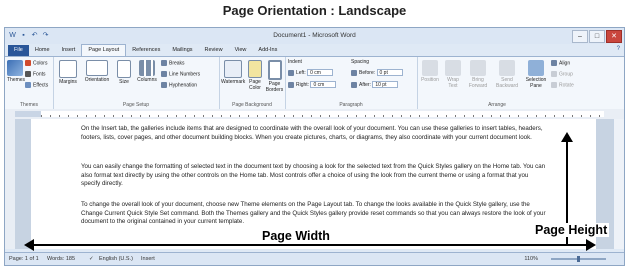 The height and width of the screenshot is (269, 629). I want to click on bring-forward-icon, so click(478, 68).